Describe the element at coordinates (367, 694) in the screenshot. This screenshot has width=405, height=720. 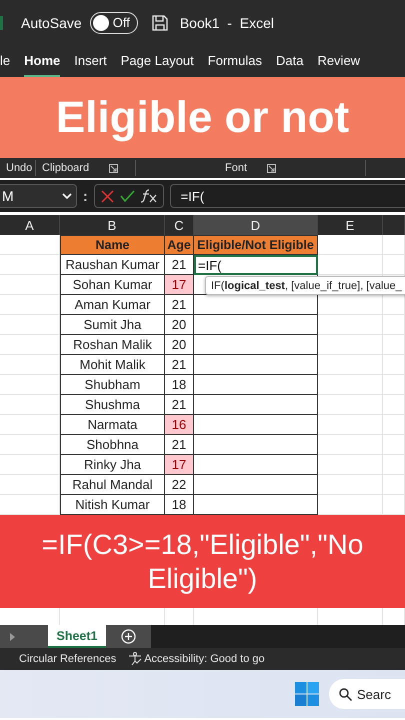
I see `search-field: Searc` at that location.